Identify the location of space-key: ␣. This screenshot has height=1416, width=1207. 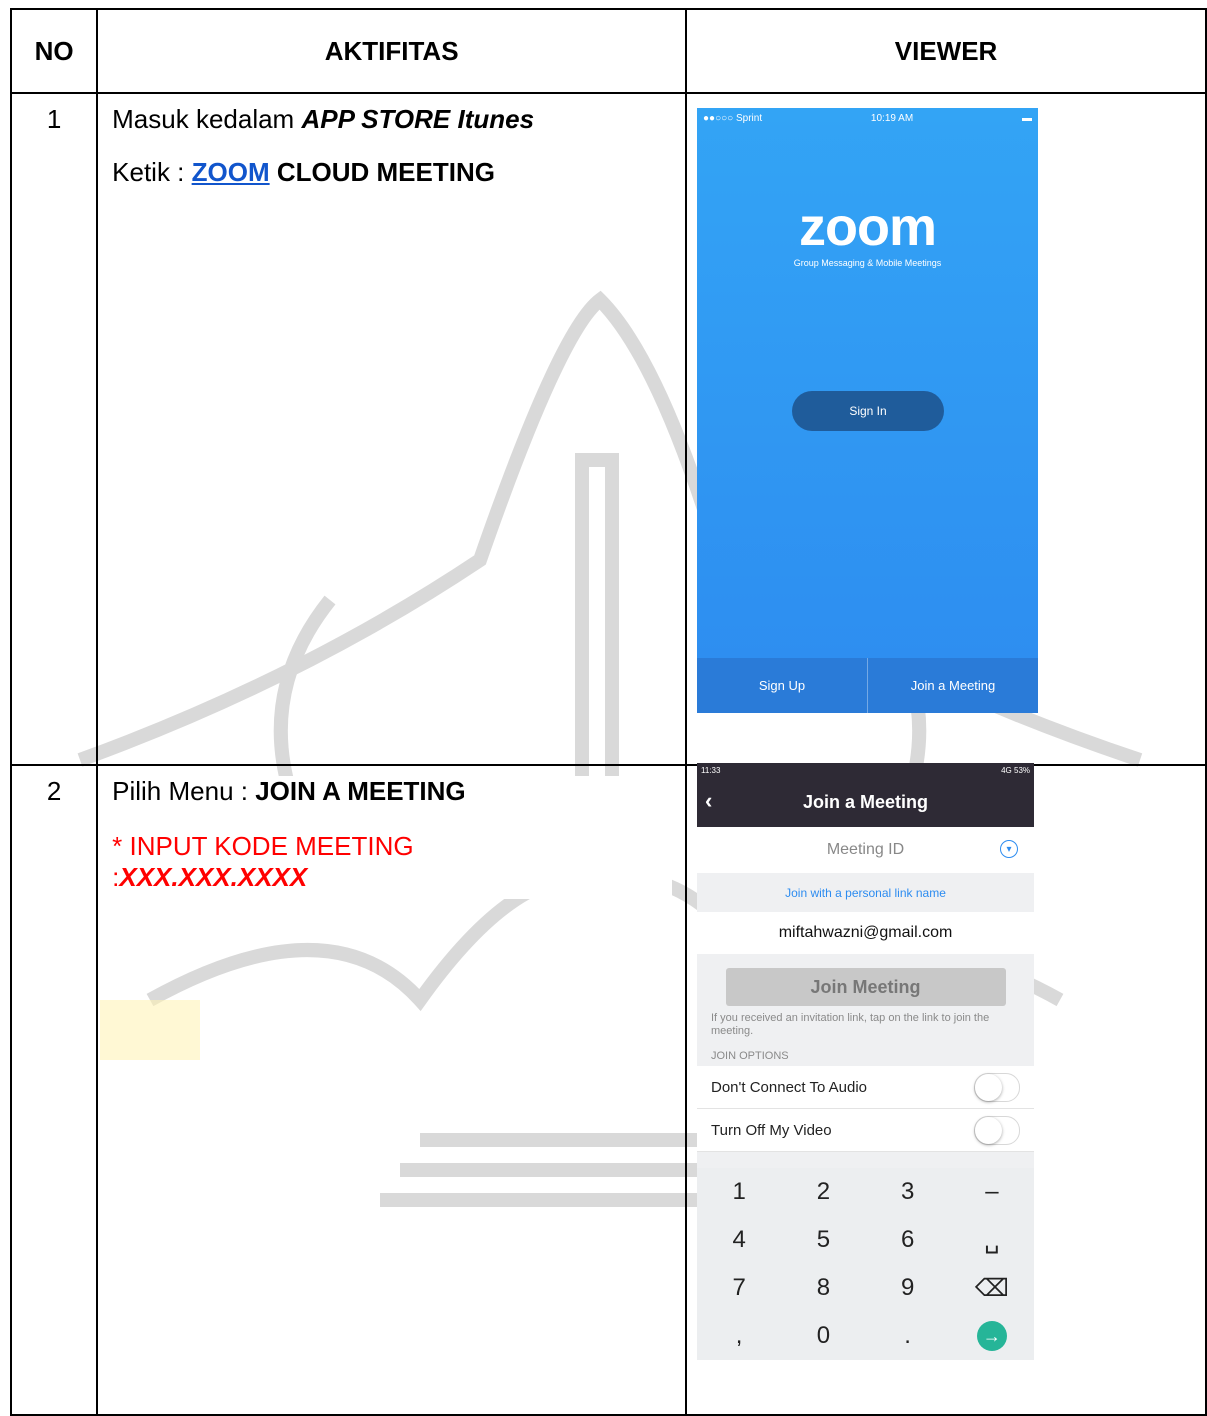
(992, 1240).